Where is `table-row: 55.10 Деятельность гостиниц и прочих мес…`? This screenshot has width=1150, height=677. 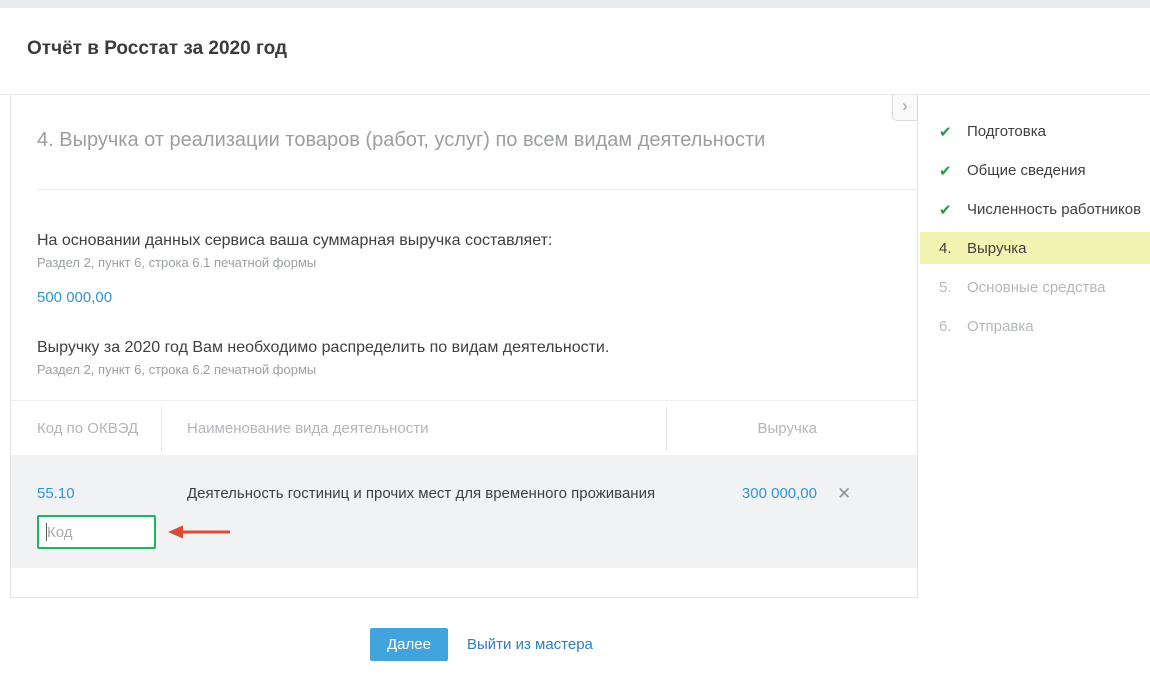
table-row: 55.10 Деятельность гостиниц и прочих мес… is located at coordinates (464, 494).